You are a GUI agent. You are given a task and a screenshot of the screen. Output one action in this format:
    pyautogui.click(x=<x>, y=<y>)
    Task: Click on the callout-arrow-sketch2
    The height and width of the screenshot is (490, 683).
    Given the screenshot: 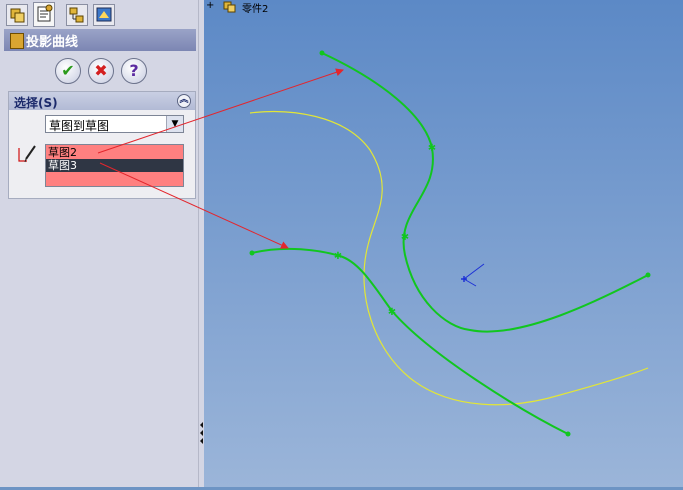 What is the action you would take?
    pyautogui.click(x=220, y=111)
    